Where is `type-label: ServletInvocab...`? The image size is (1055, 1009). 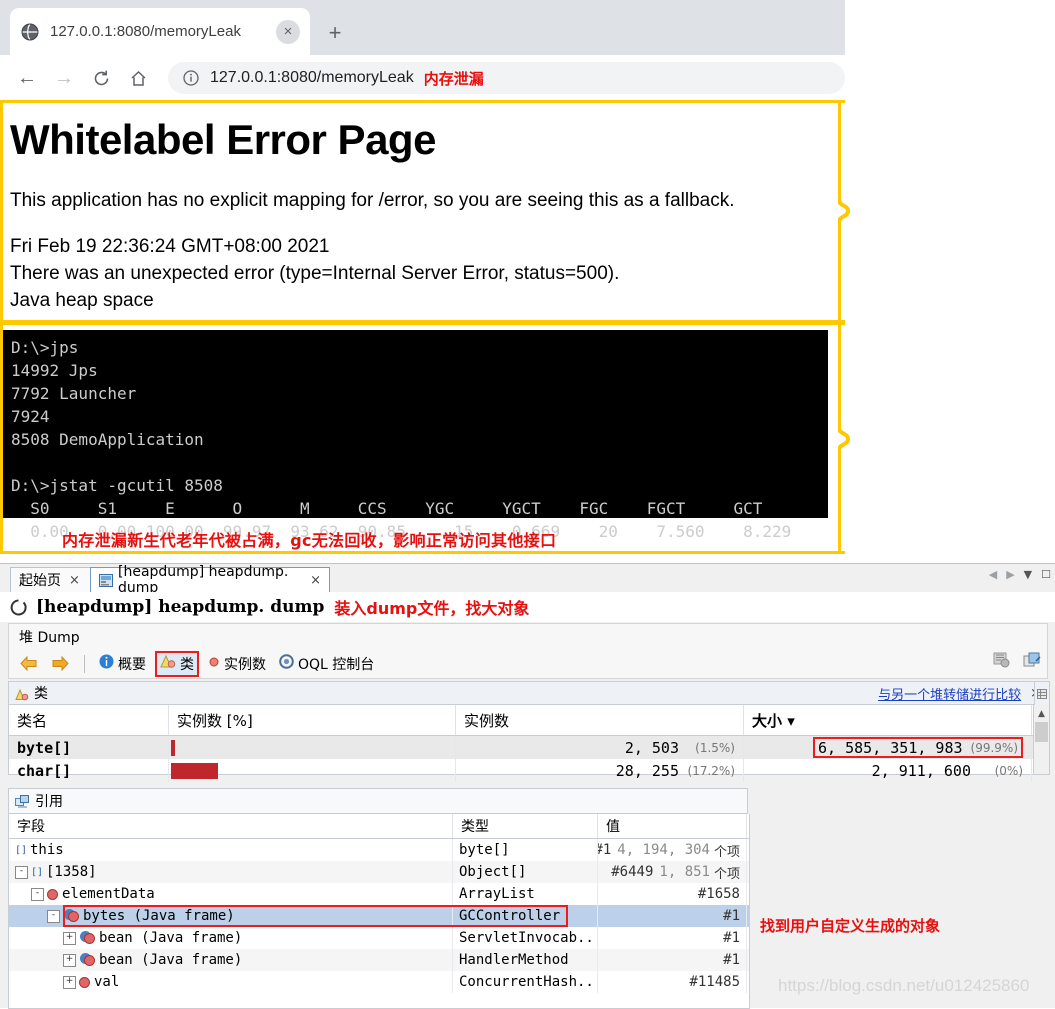
type-label: ServletInvocab... is located at coordinates (528, 938).